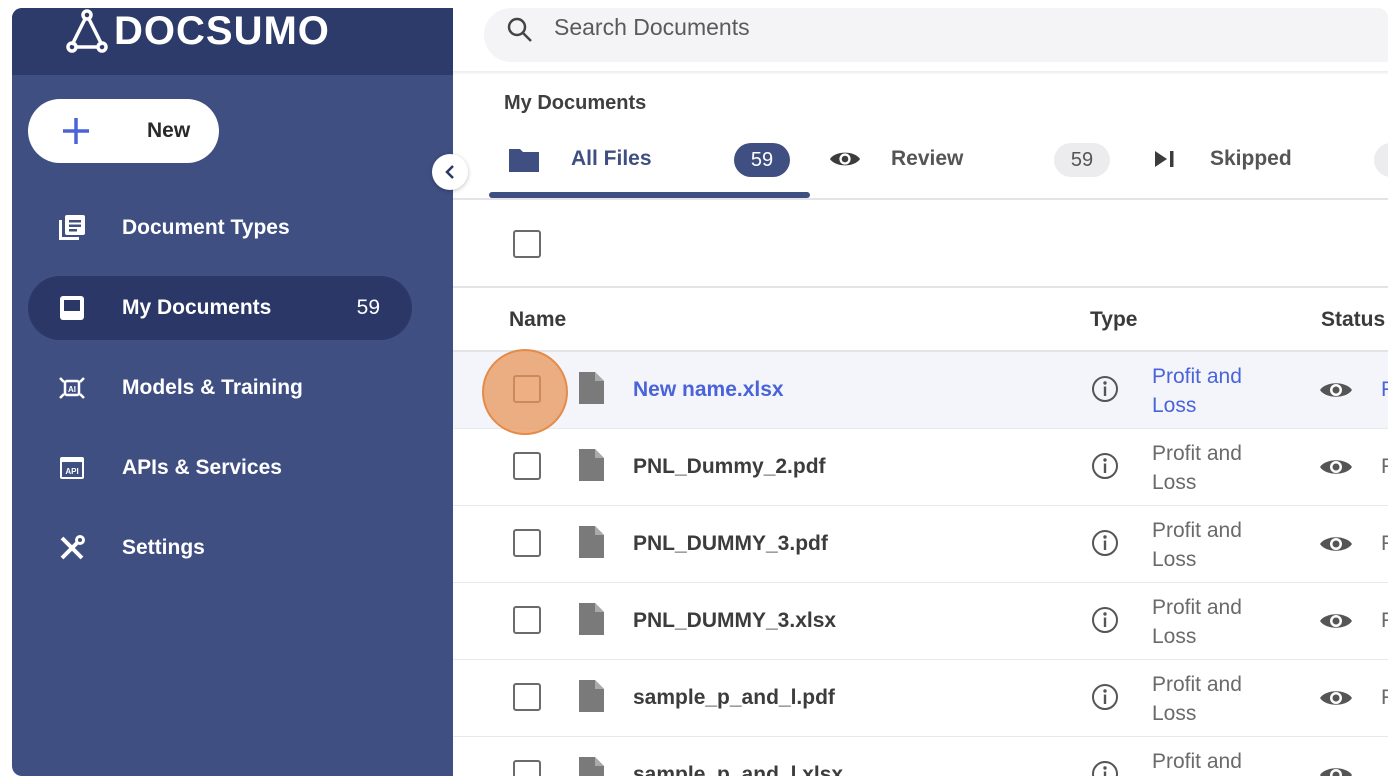  Describe the element at coordinates (738, 769) in the screenshot. I see `file-name: sample_p_and_l.xlsx` at that location.